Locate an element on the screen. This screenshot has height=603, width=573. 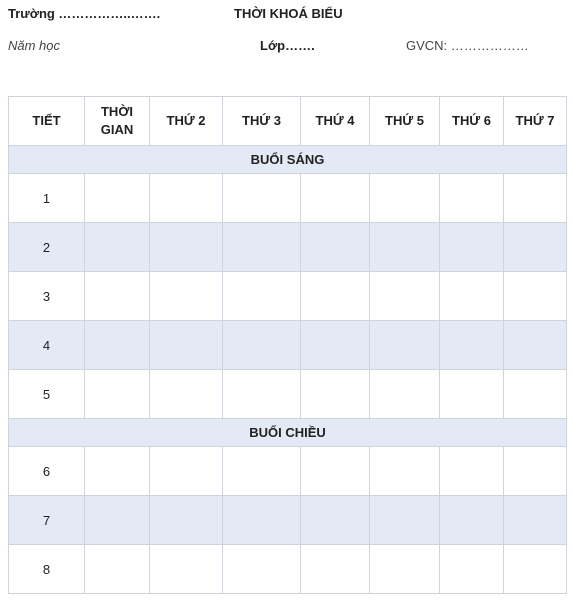
table-row: 4 is located at coordinates (287, 345).